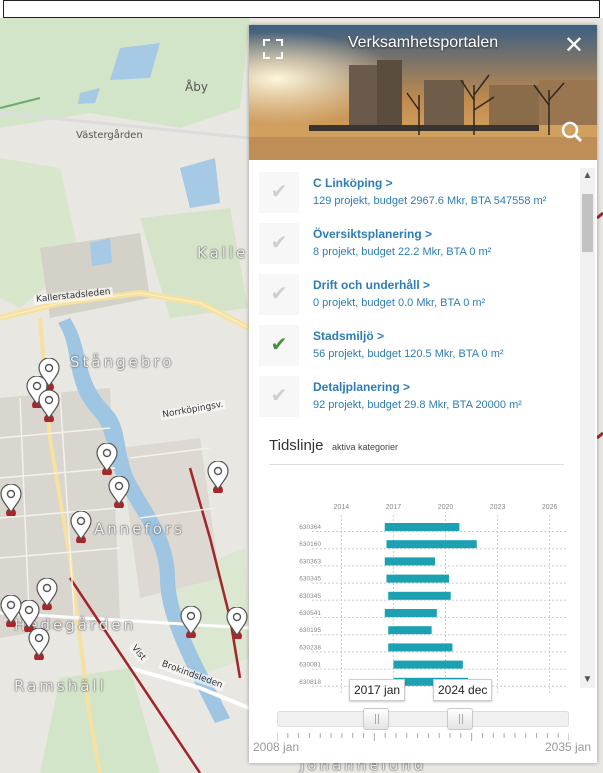  What do you see at coordinates (301, 9) in the screenshot?
I see `top-bar` at bounding box center [301, 9].